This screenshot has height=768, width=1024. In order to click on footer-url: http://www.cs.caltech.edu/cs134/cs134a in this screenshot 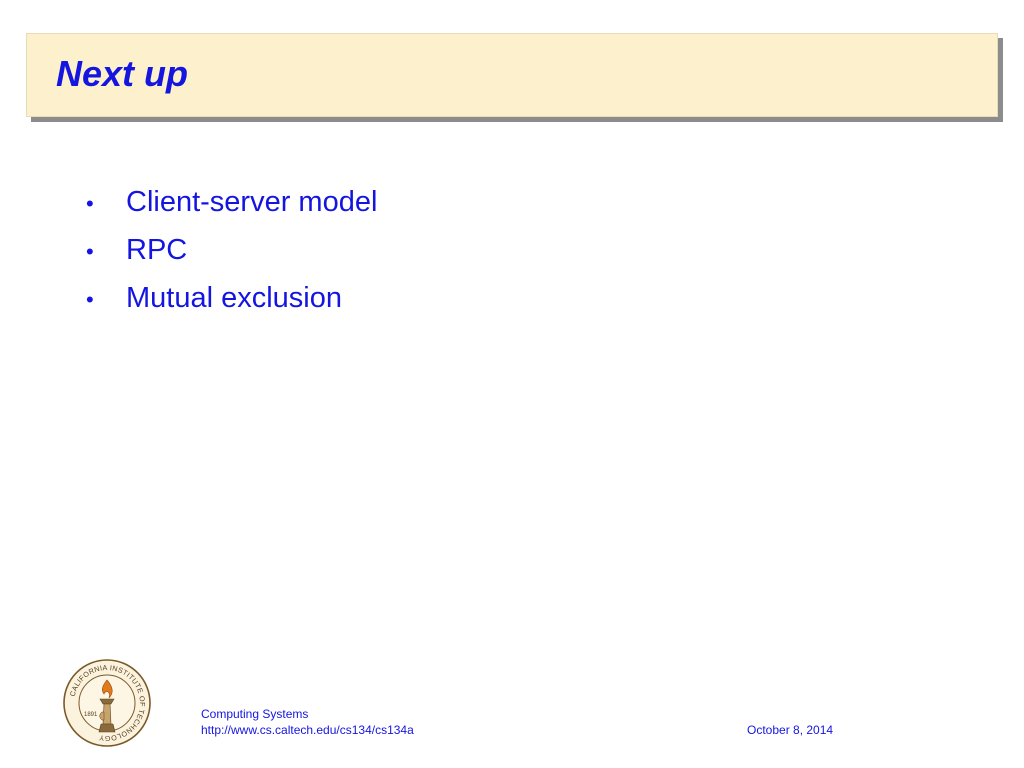, I will do `click(307, 730)`.